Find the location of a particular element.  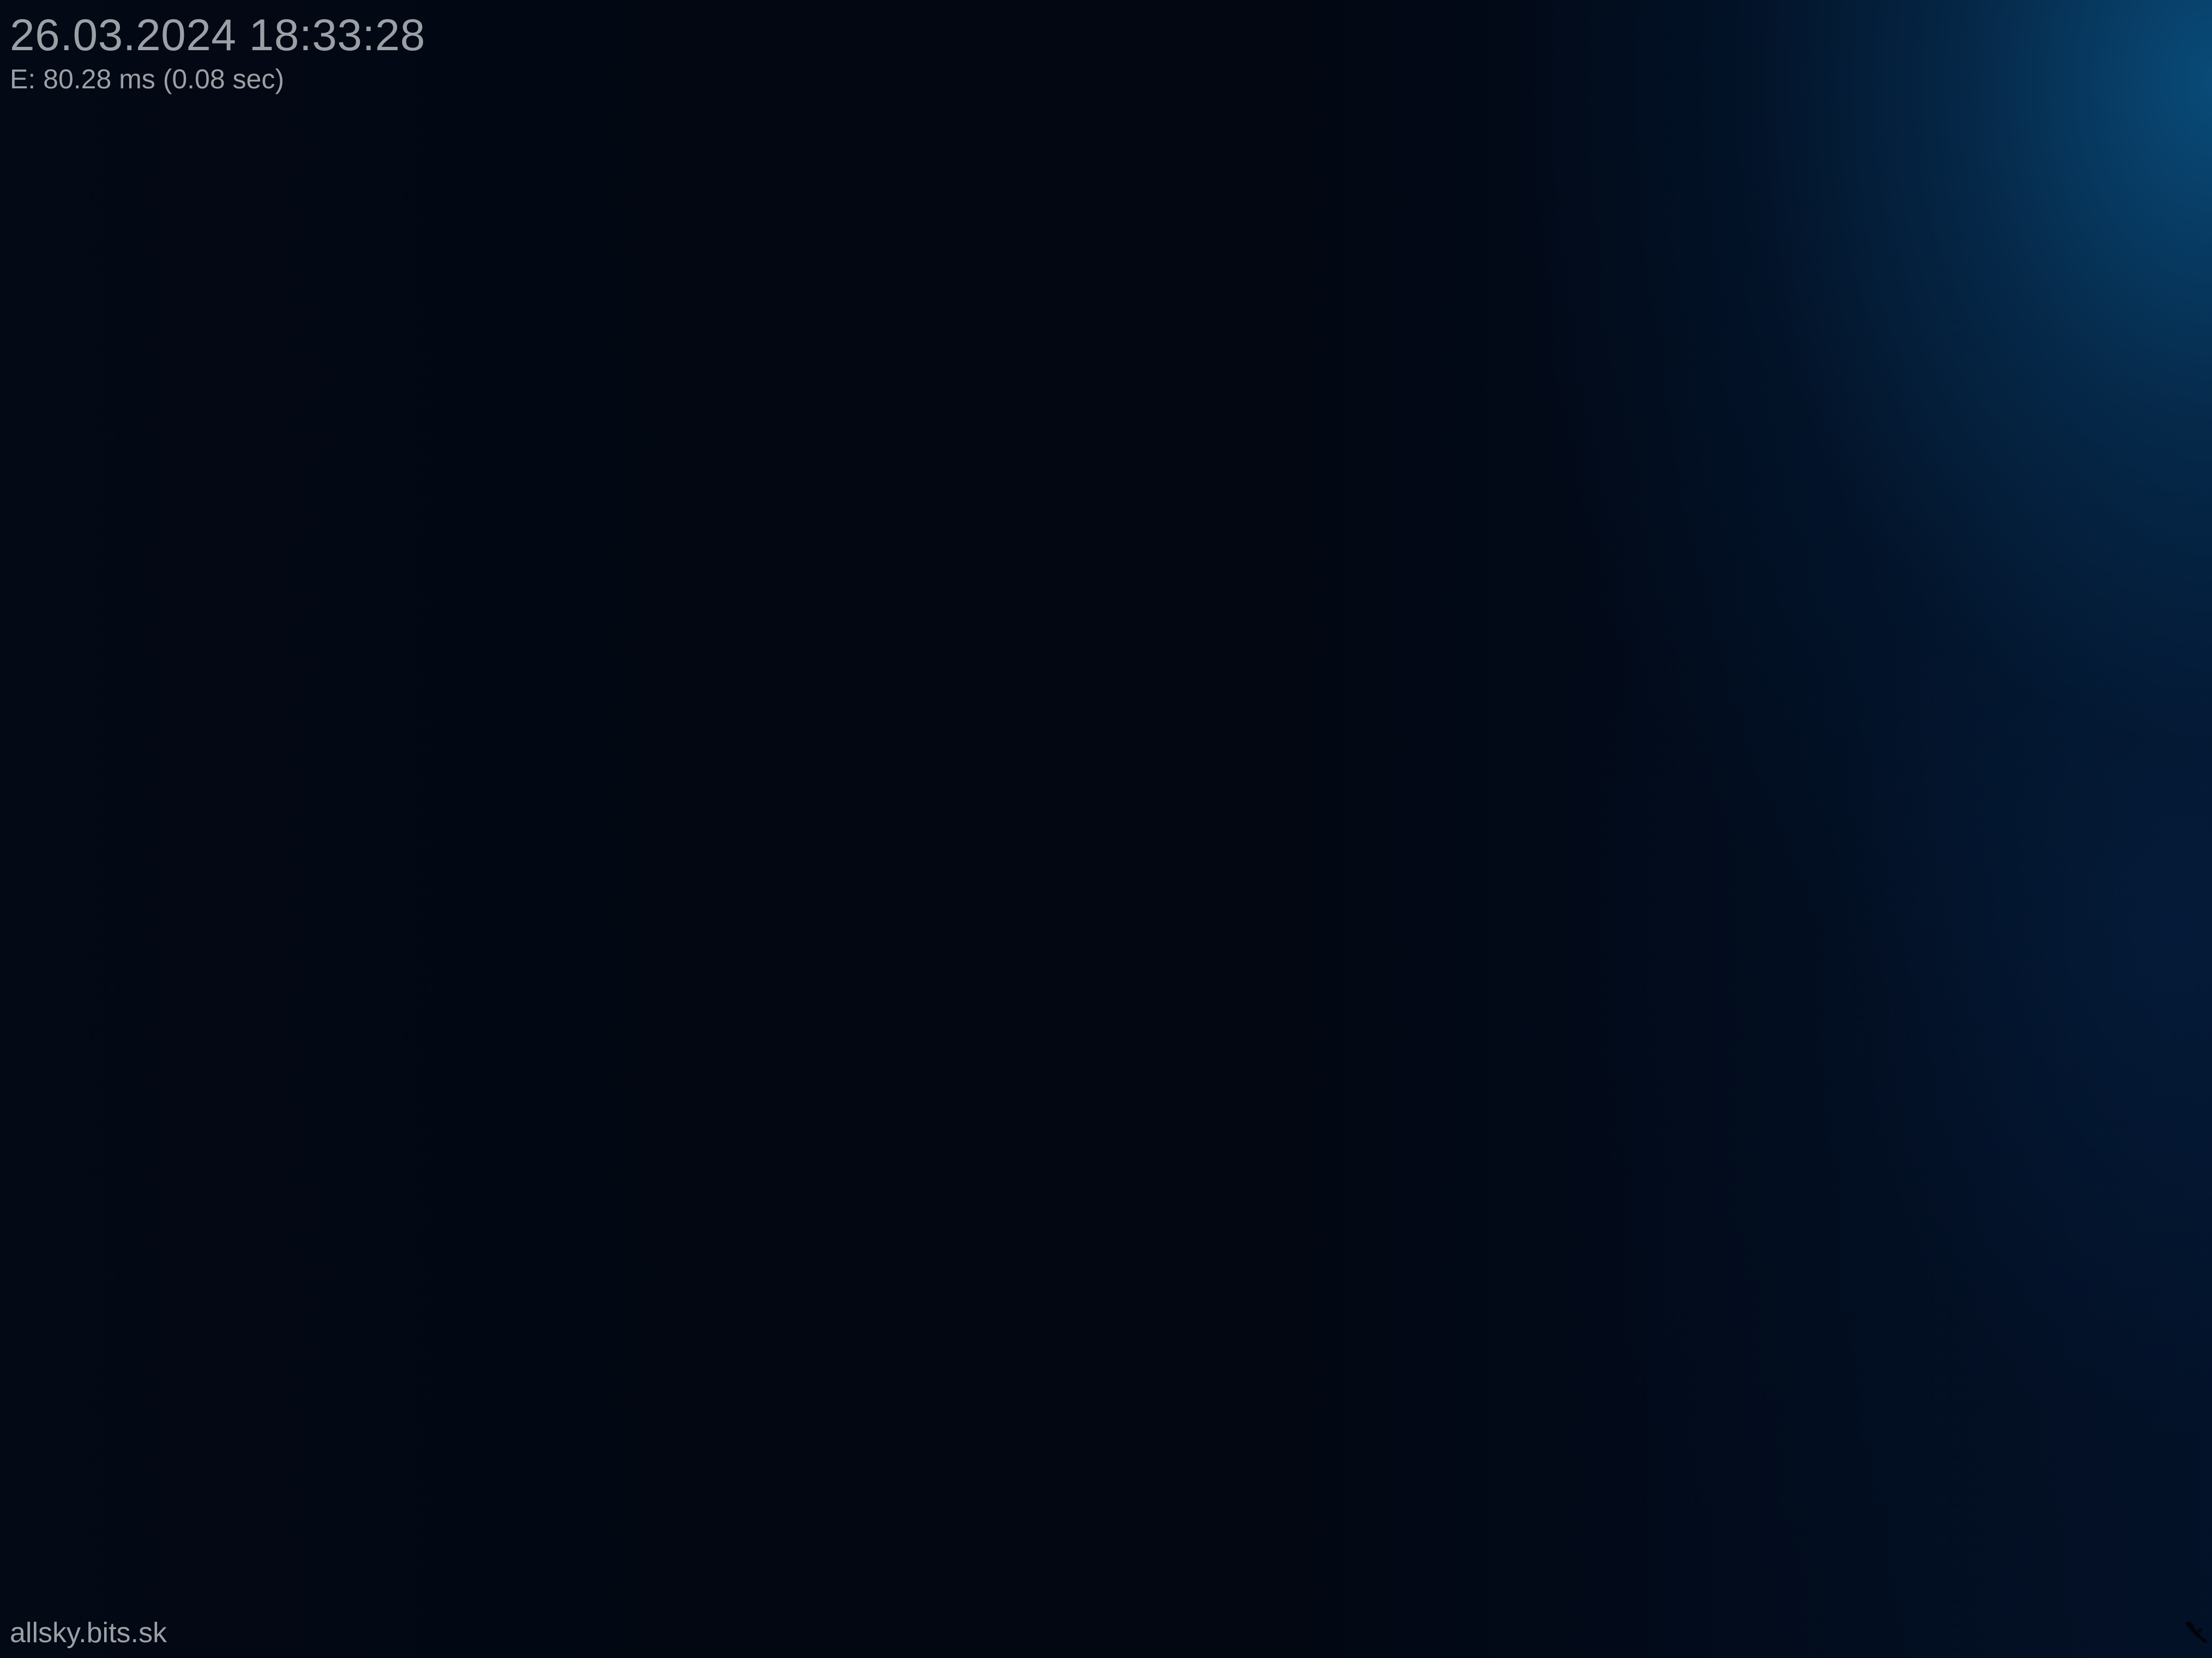

watermark-label: allsky.bits.sk is located at coordinates (88, 1633).